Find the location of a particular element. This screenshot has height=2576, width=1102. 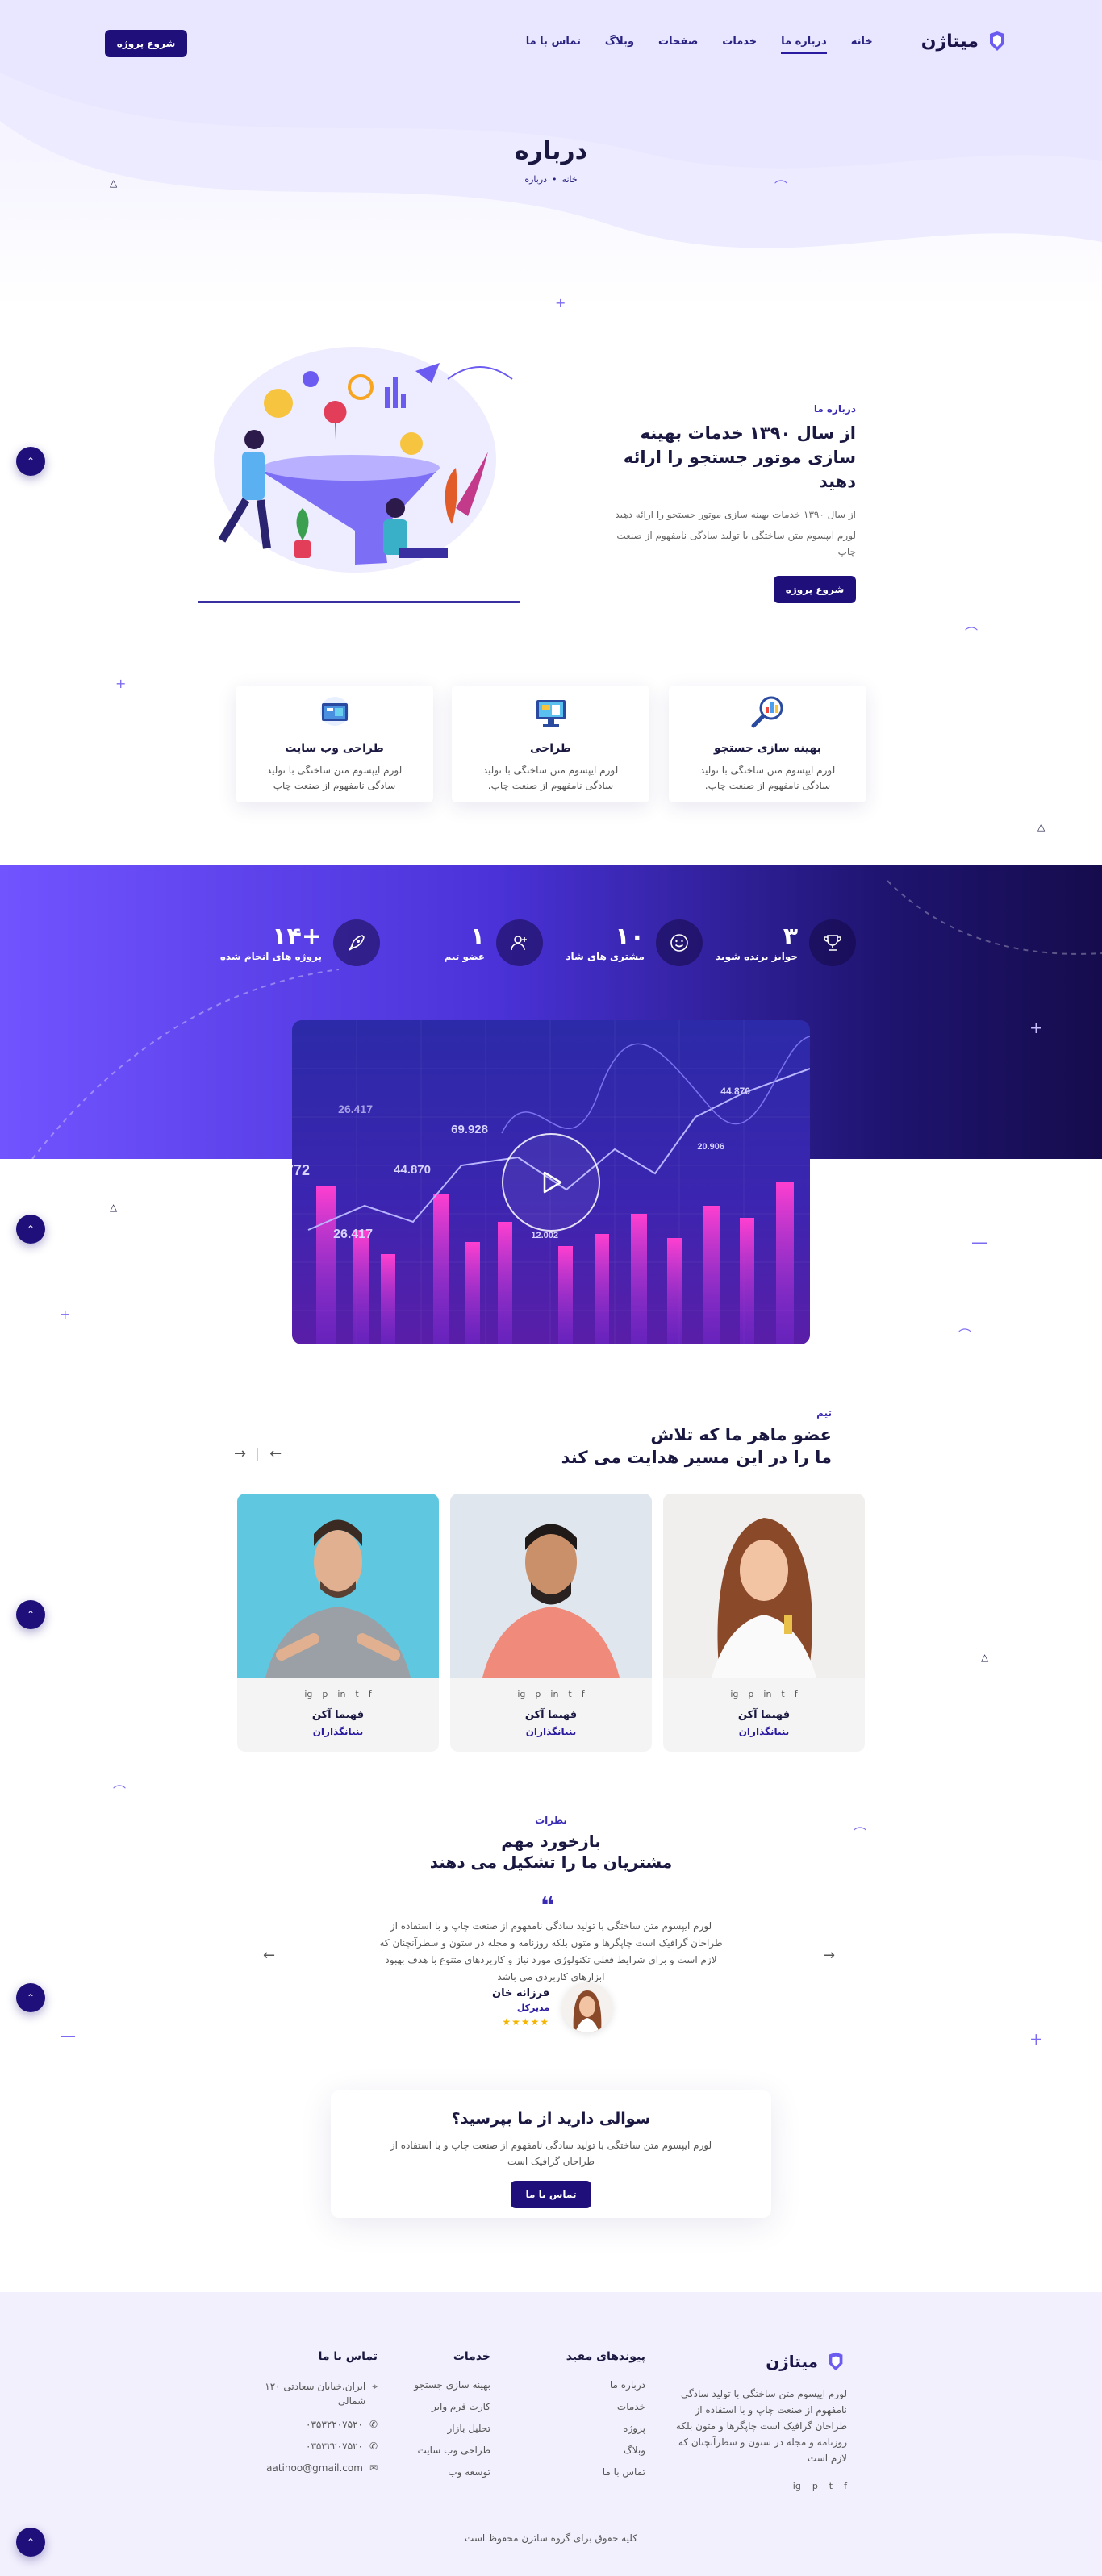

stat-number: ۳ is located at coordinates (790, 937).